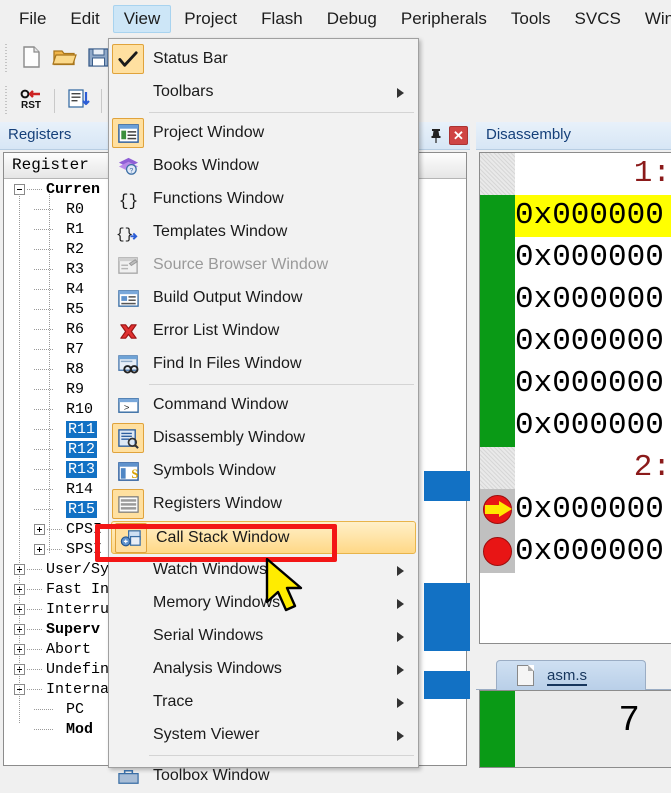  I want to click on menu-item-find-in-files-window: Find In Files Window, so click(263, 364).